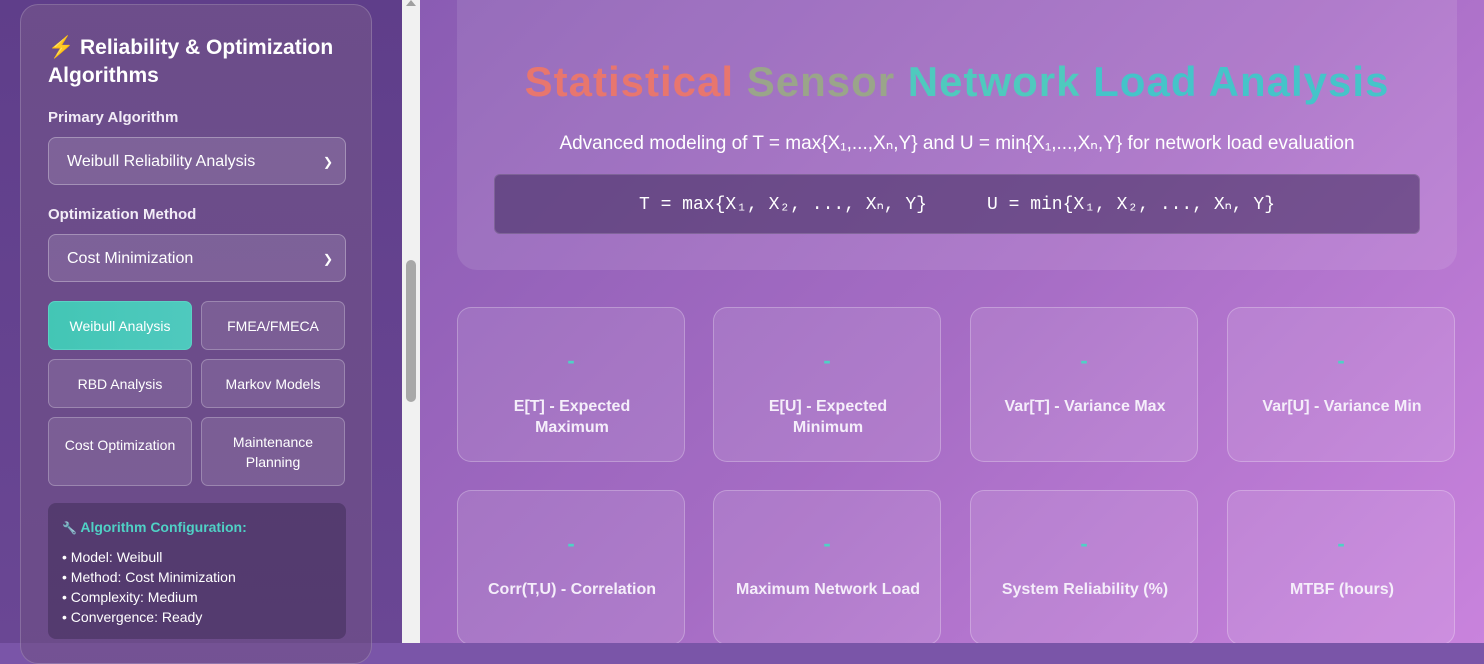  I want to click on primary-algorithm-value: Weibull Reliability Analysis, so click(161, 161).